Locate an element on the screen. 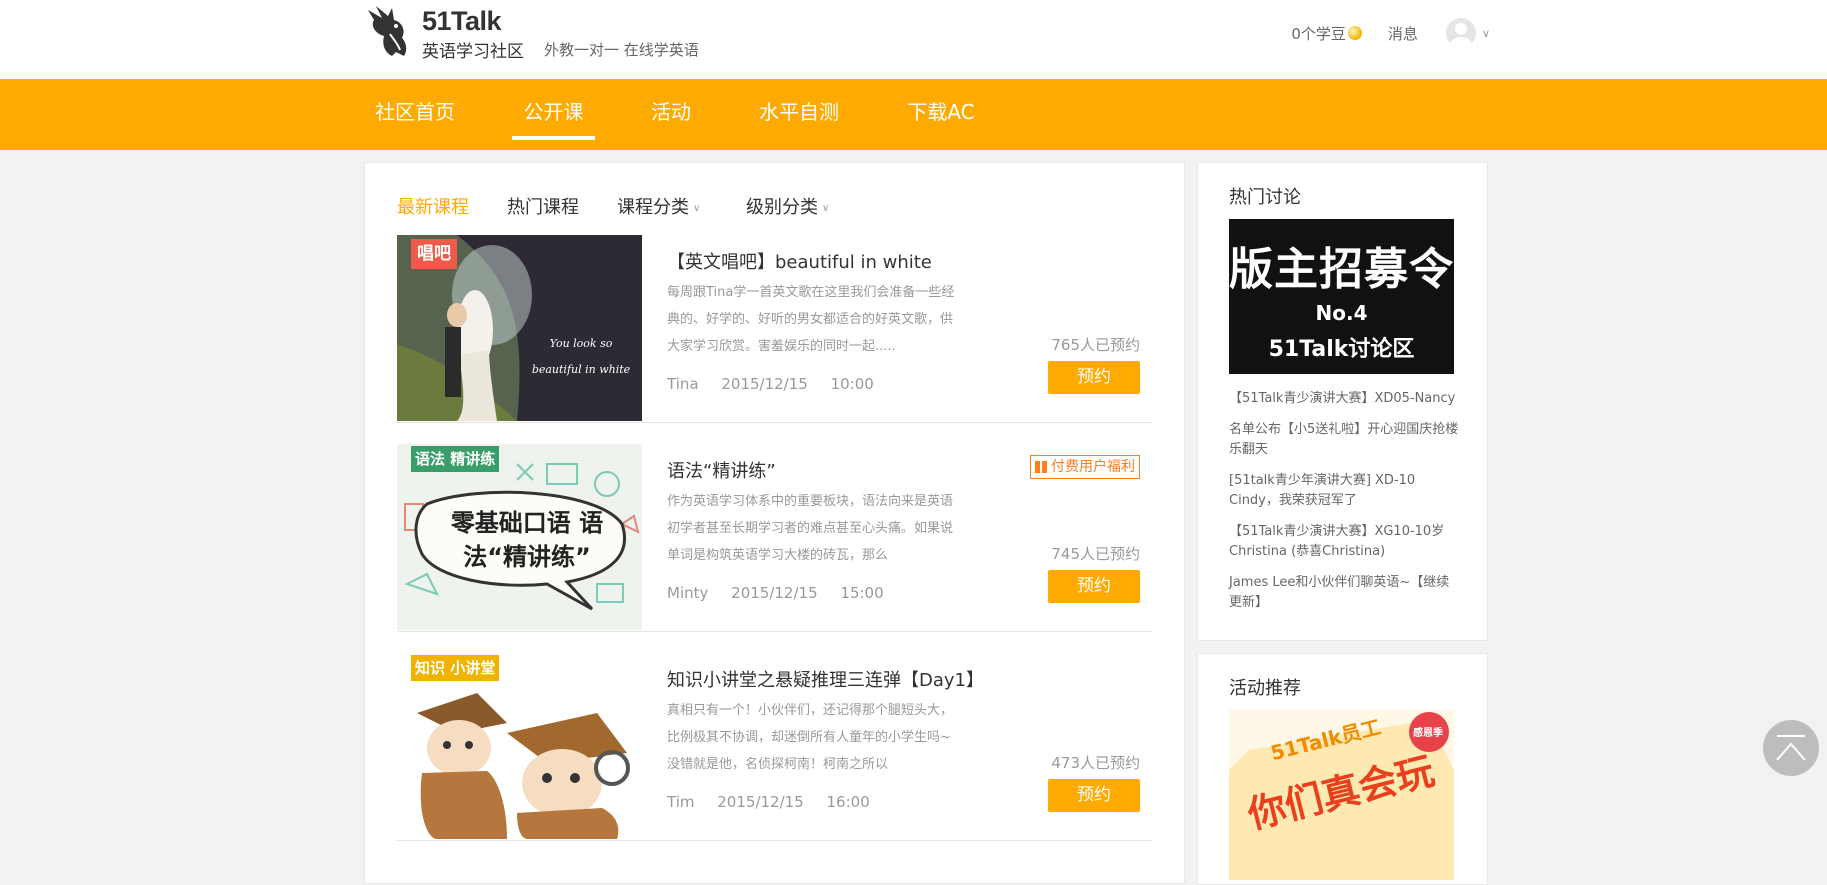  course-title: 【英文唱吧】beautiful in white is located at coordinates (799, 261).